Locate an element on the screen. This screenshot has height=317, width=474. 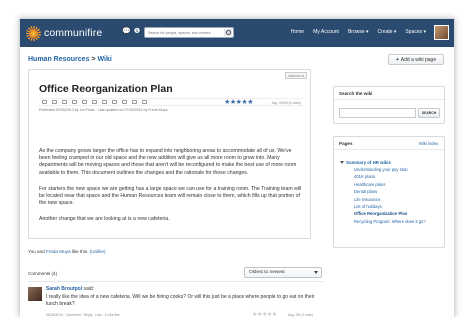
comment-author-name: Sarah Broutpol is located at coordinates (64, 289).